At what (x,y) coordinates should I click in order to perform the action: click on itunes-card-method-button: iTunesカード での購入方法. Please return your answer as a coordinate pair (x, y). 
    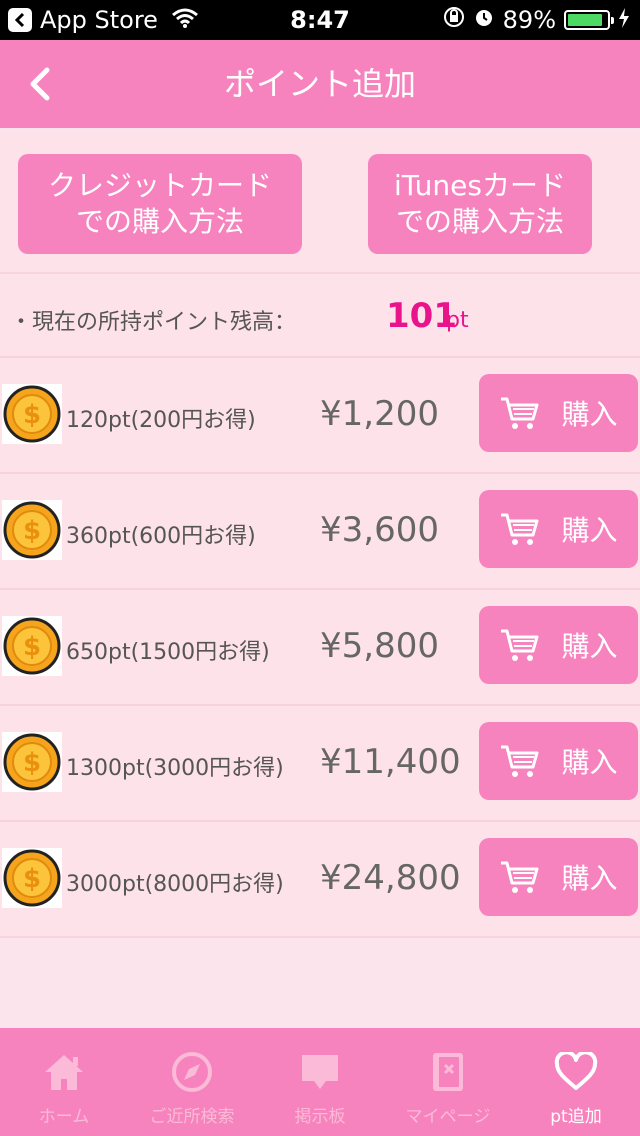
    Looking at the image, I should click on (480, 204).